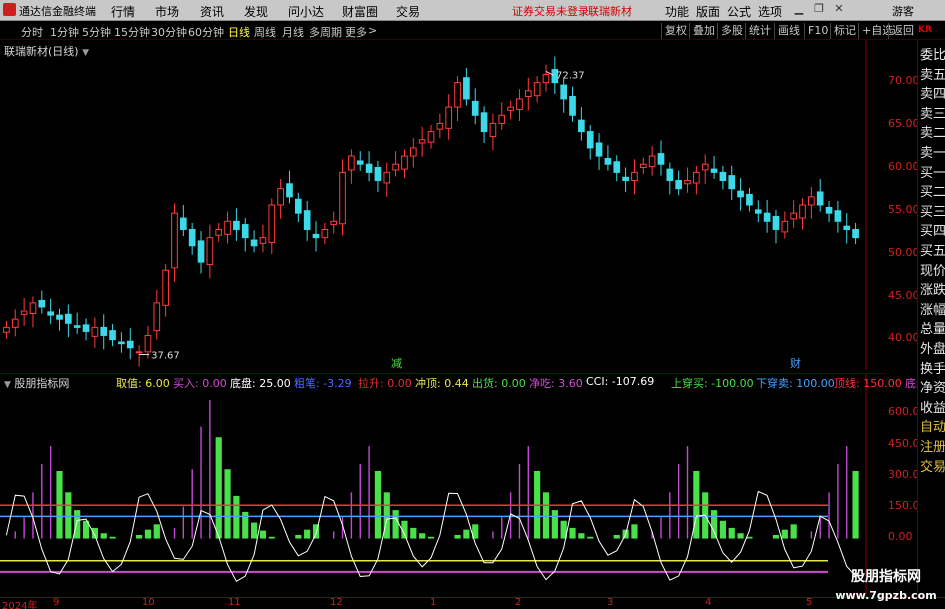  I want to click on toolbar-mark-button: 标记, so click(844, 31).